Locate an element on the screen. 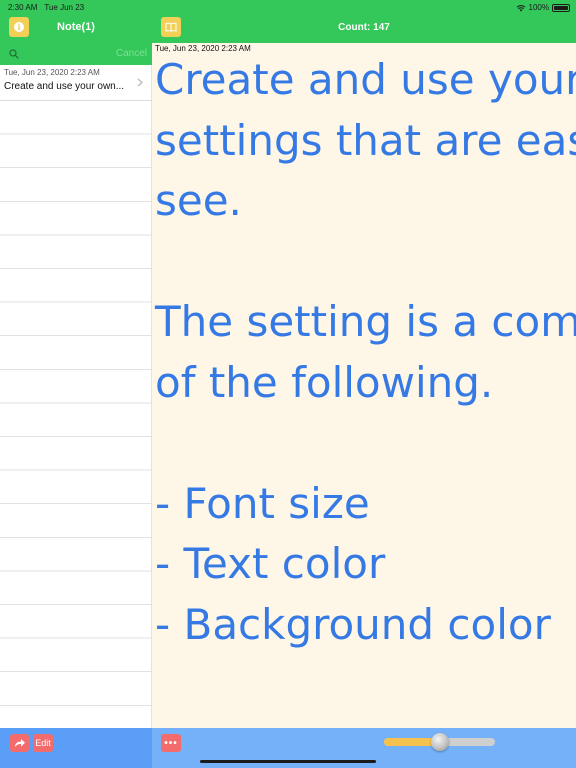 This screenshot has height=768, width=576. status-bar-left: 2:30 AM Tue Jun 23 is located at coordinates (49, 7).